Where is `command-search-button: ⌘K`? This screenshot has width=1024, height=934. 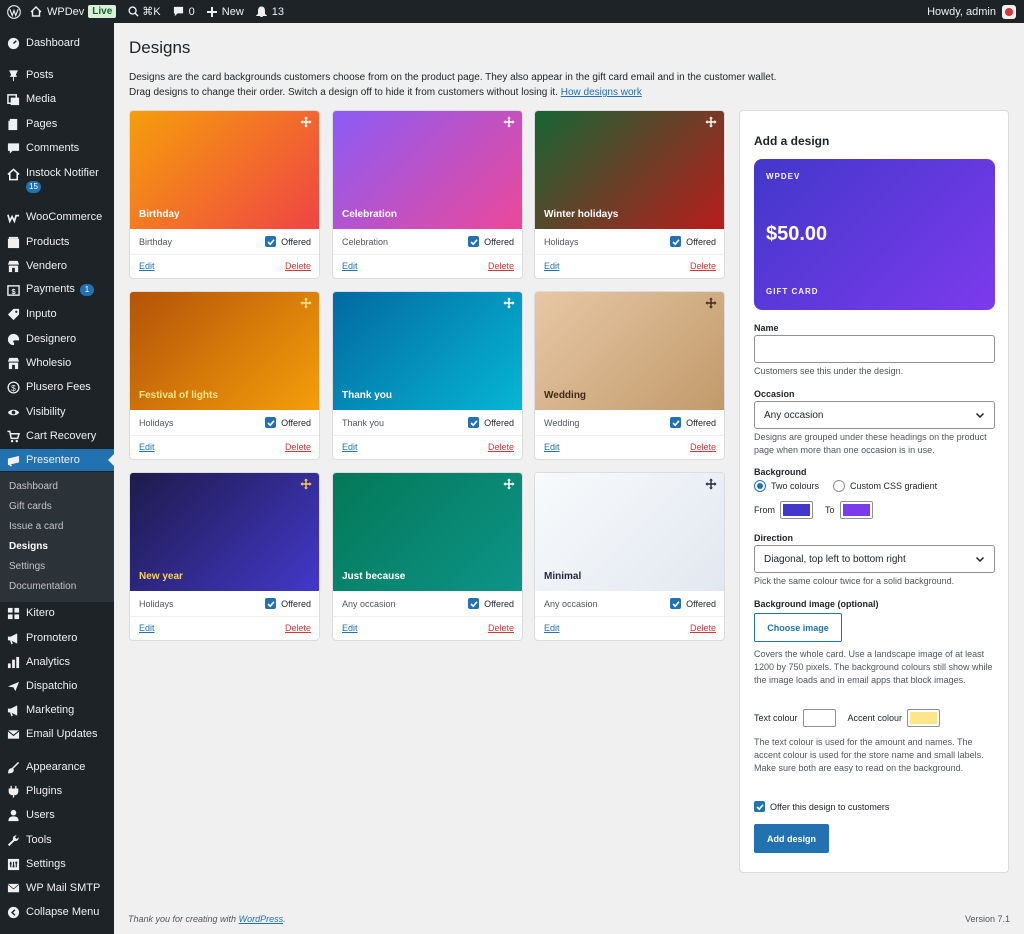 command-search-button: ⌘K is located at coordinates (144, 11).